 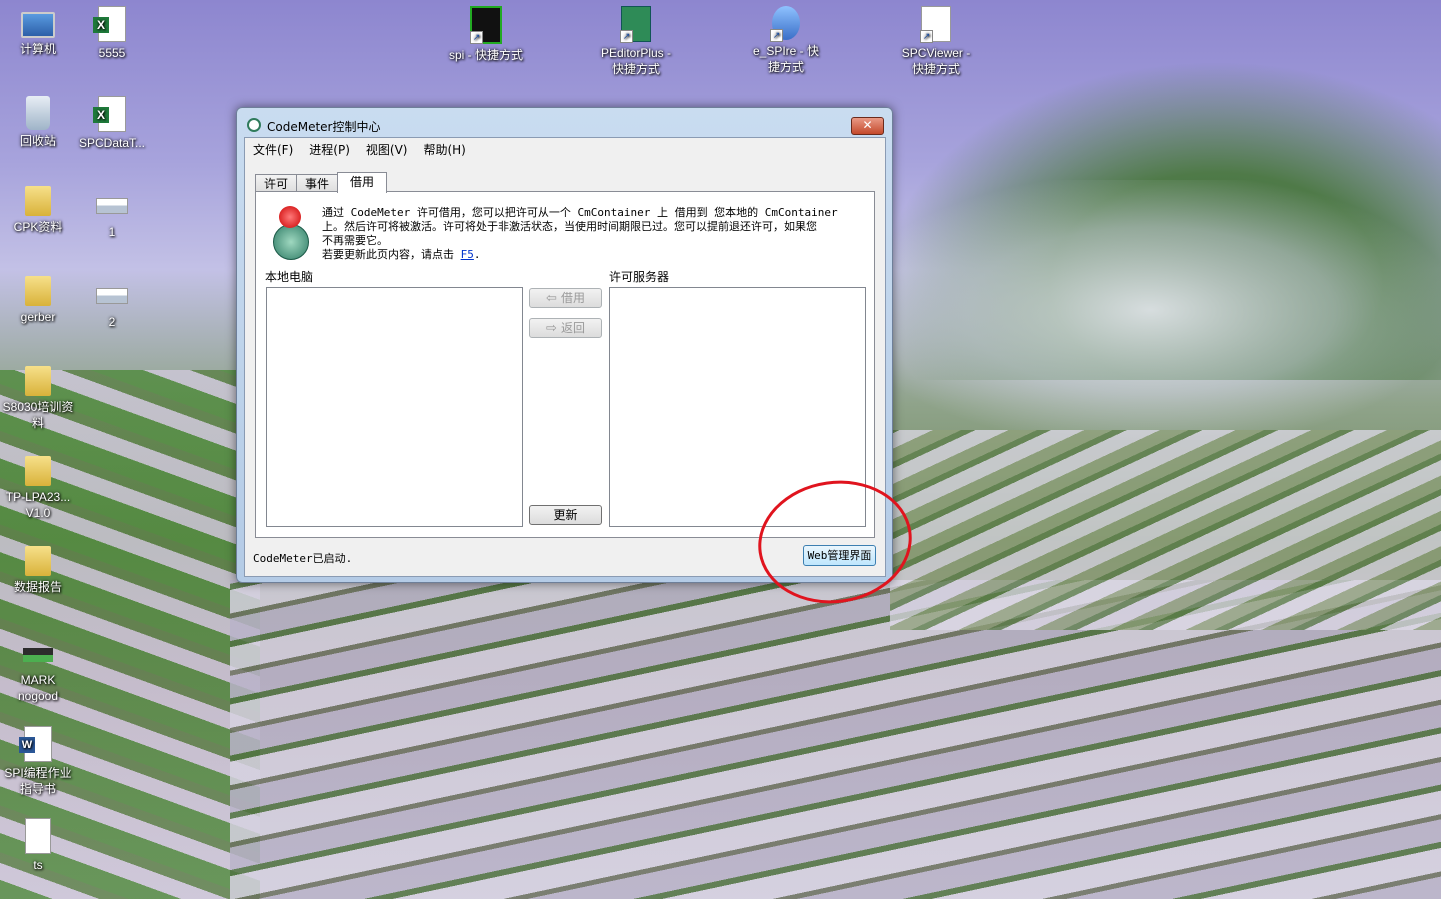 I want to click on desktop-icon-image-2: 2, so click(x=112, y=303).